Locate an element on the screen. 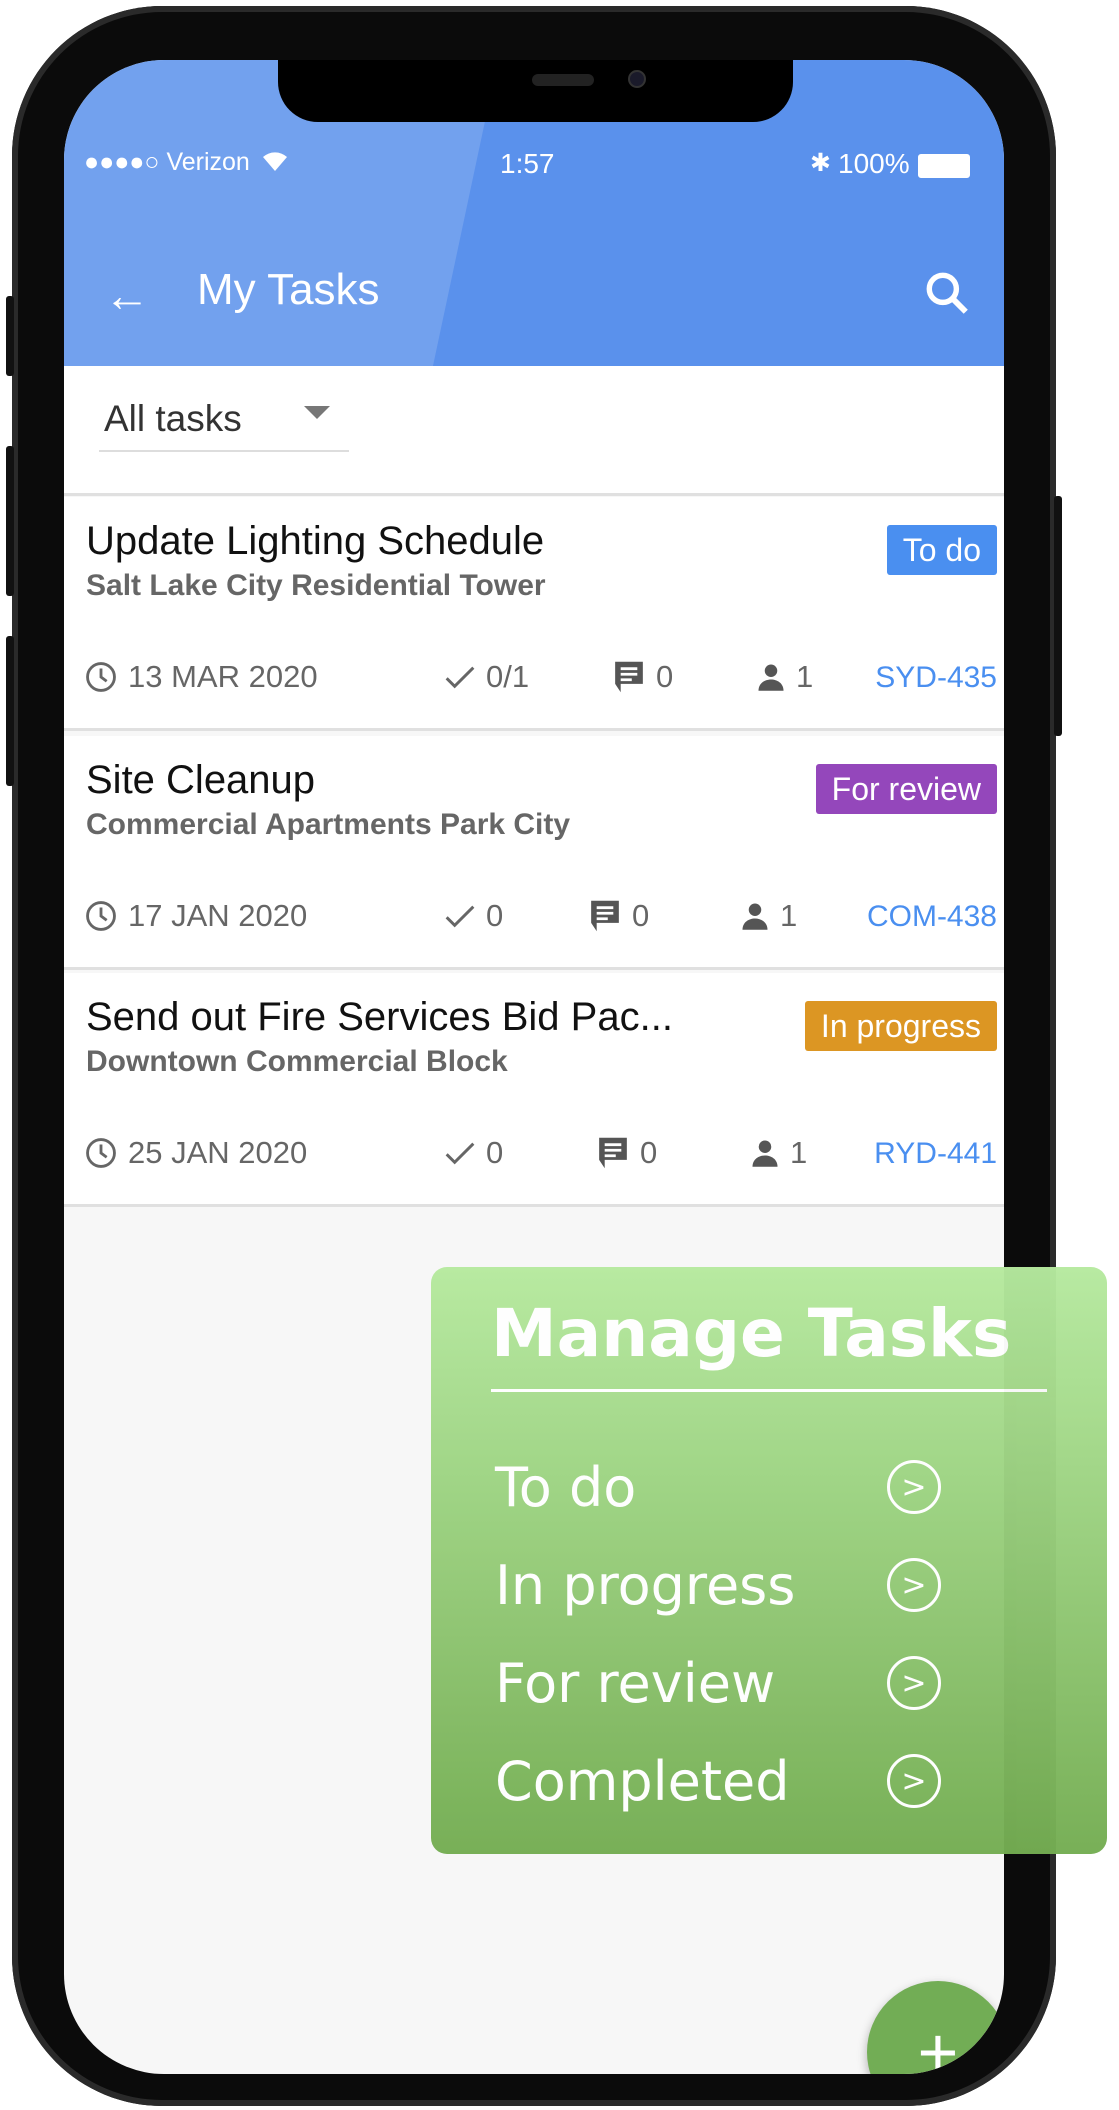 This screenshot has width=1119, height=2110. due-date: 25 JAN 2020 is located at coordinates (195, 1153).